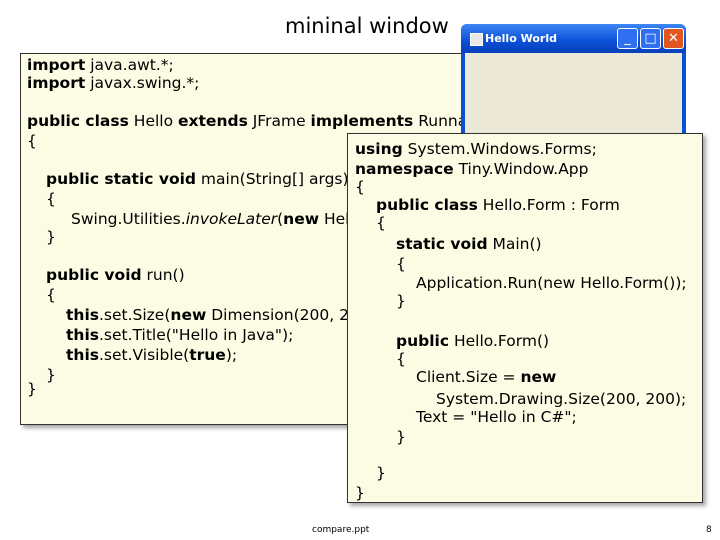 Image resolution: width=720 pixels, height=540 pixels. I want to click on keyword: public static void, so click(121, 179).